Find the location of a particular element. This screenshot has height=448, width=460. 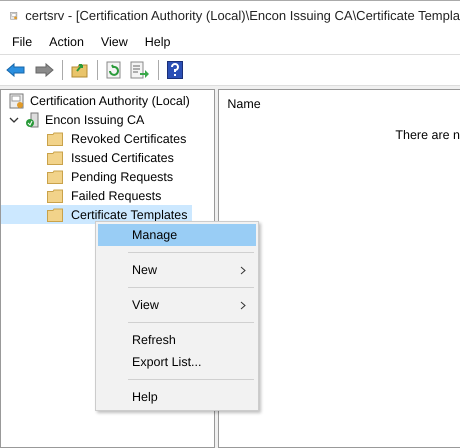

window-title: certsrv - [Certification Authority (Local)\Encon Issuing CA\Certificate Templa is located at coordinates (242, 15).